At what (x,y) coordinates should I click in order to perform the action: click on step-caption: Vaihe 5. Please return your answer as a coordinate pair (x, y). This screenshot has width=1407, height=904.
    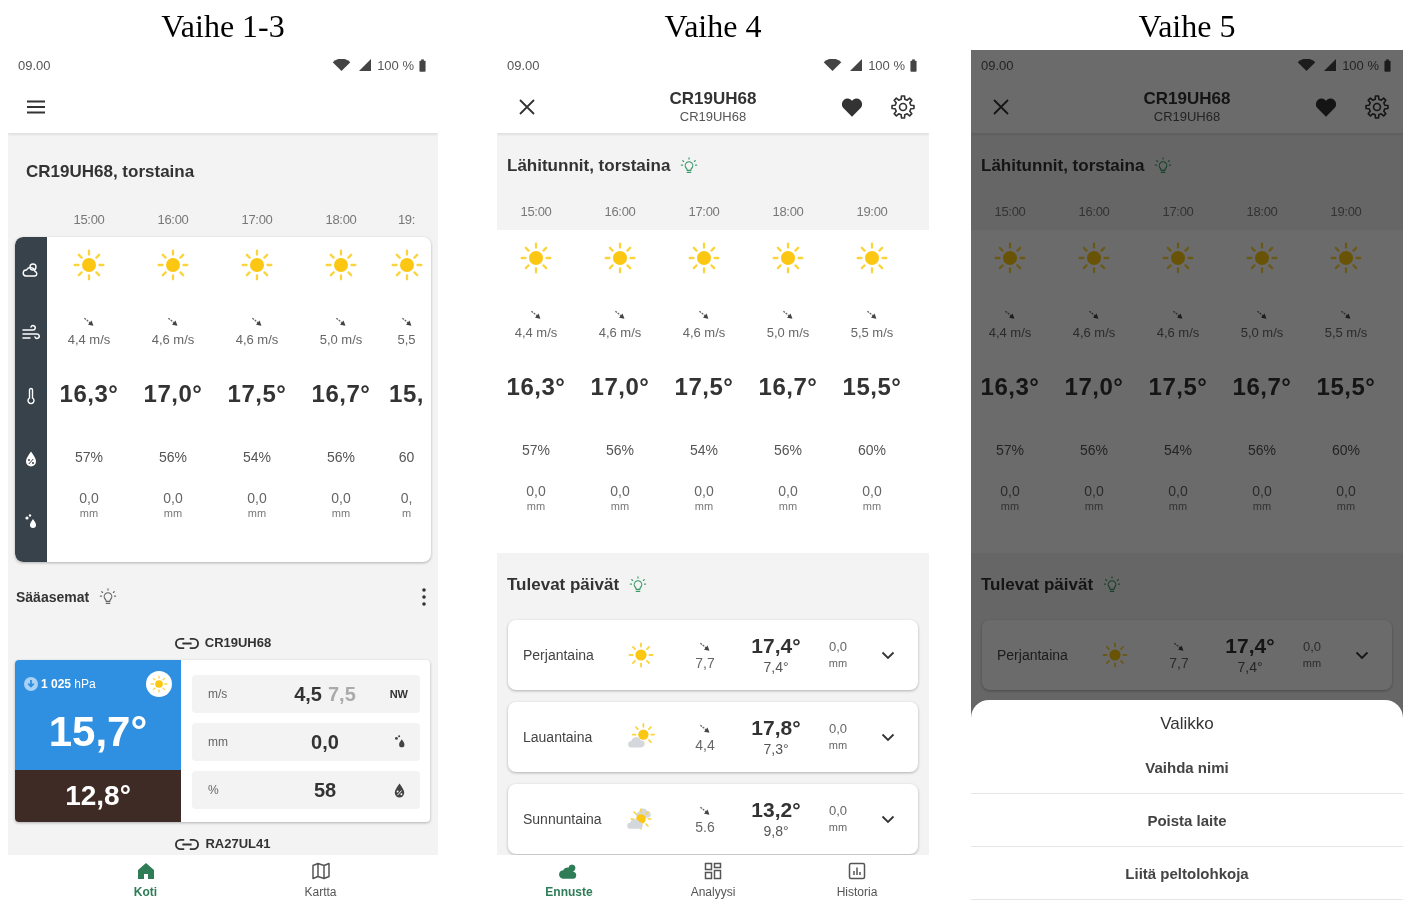
    Looking at the image, I should click on (1187, 26).